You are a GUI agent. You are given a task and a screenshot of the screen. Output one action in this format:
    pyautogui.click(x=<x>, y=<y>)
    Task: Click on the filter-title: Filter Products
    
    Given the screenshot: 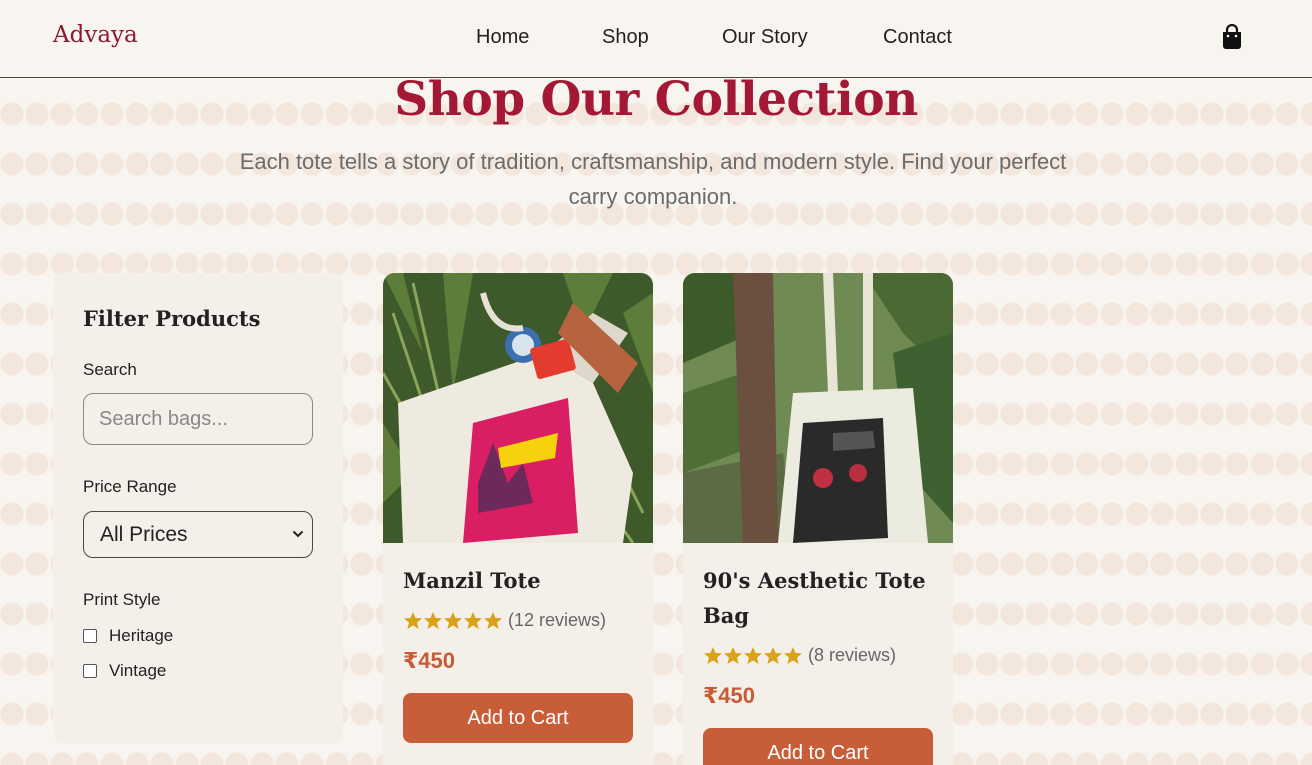 What is the action you would take?
    pyautogui.click(x=172, y=318)
    